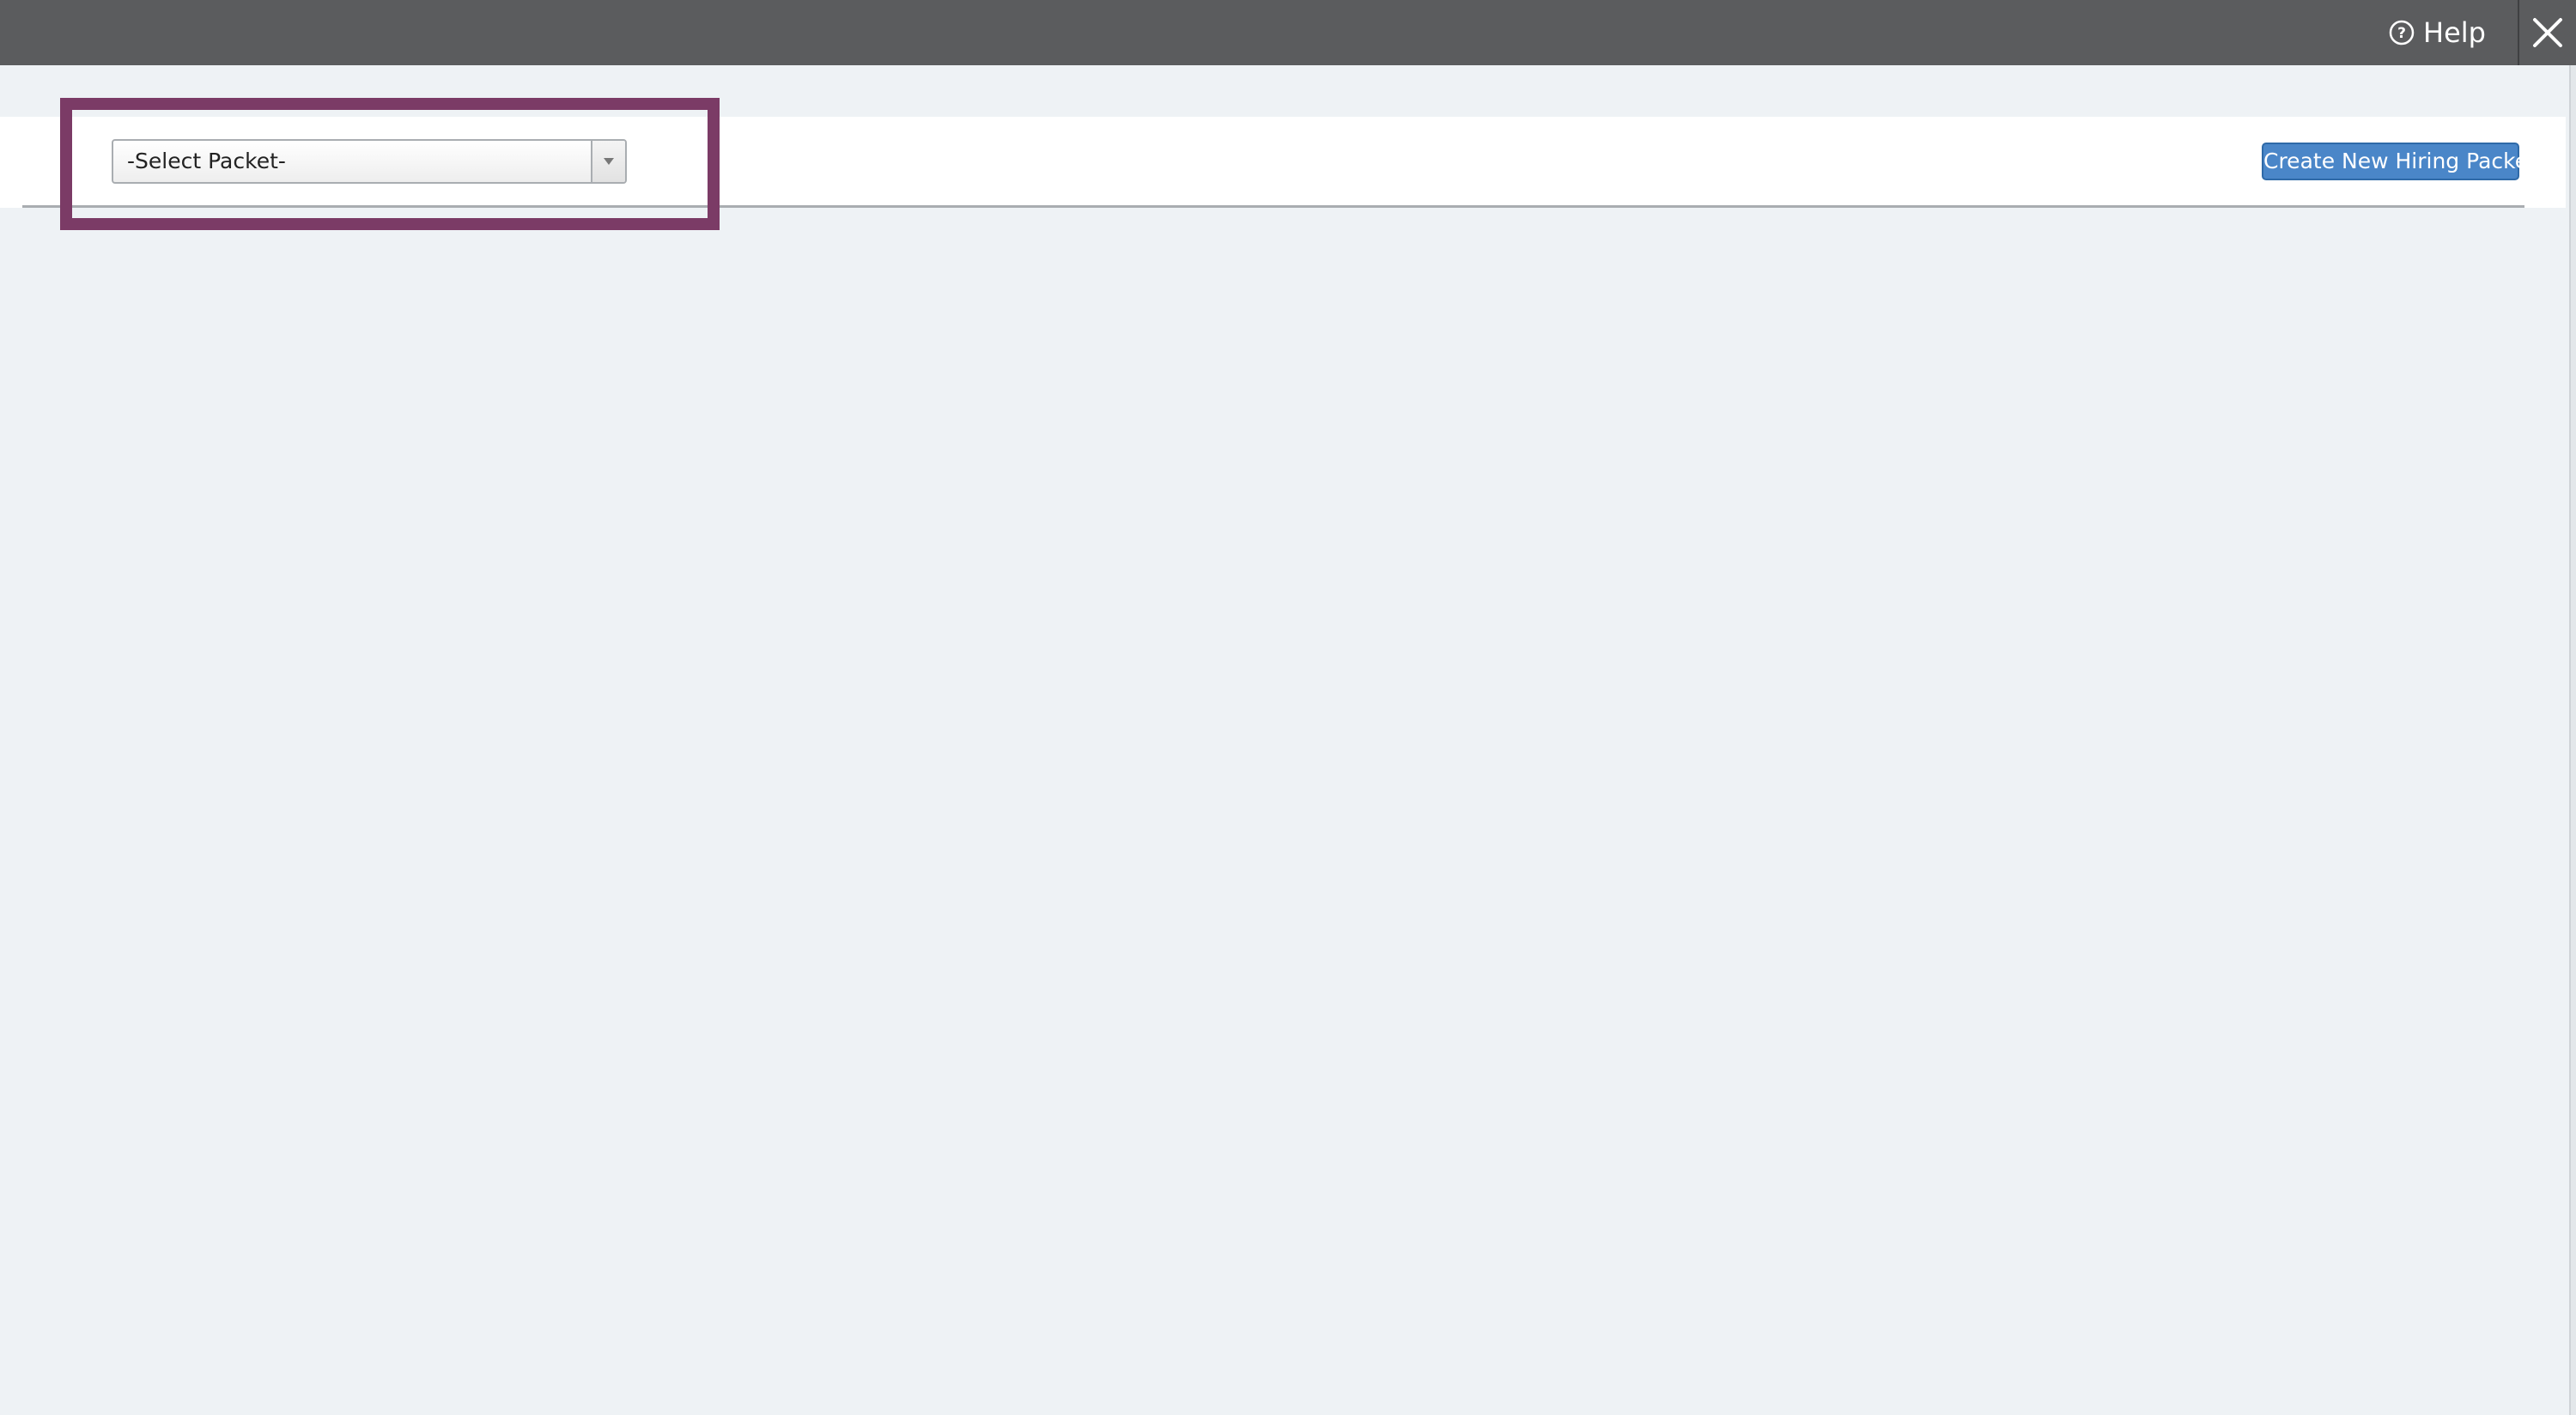 The width and height of the screenshot is (2576, 1415). I want to click on top-bar: ? Help, so click(1288, 32).